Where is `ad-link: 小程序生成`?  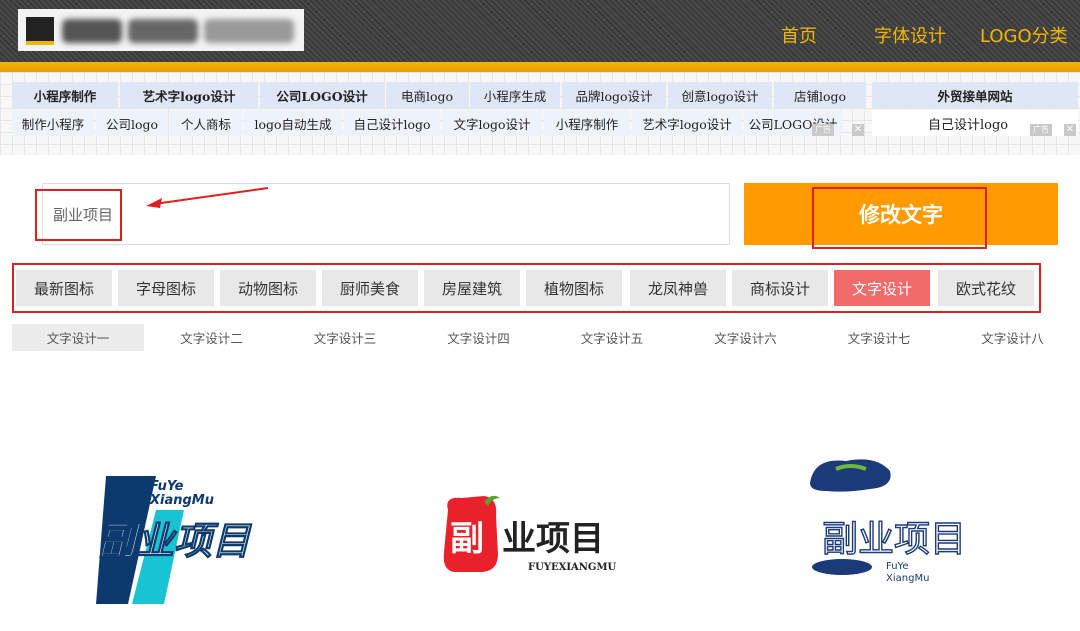 ad-link: 小程序生成 is located at coordinates (515, 95).